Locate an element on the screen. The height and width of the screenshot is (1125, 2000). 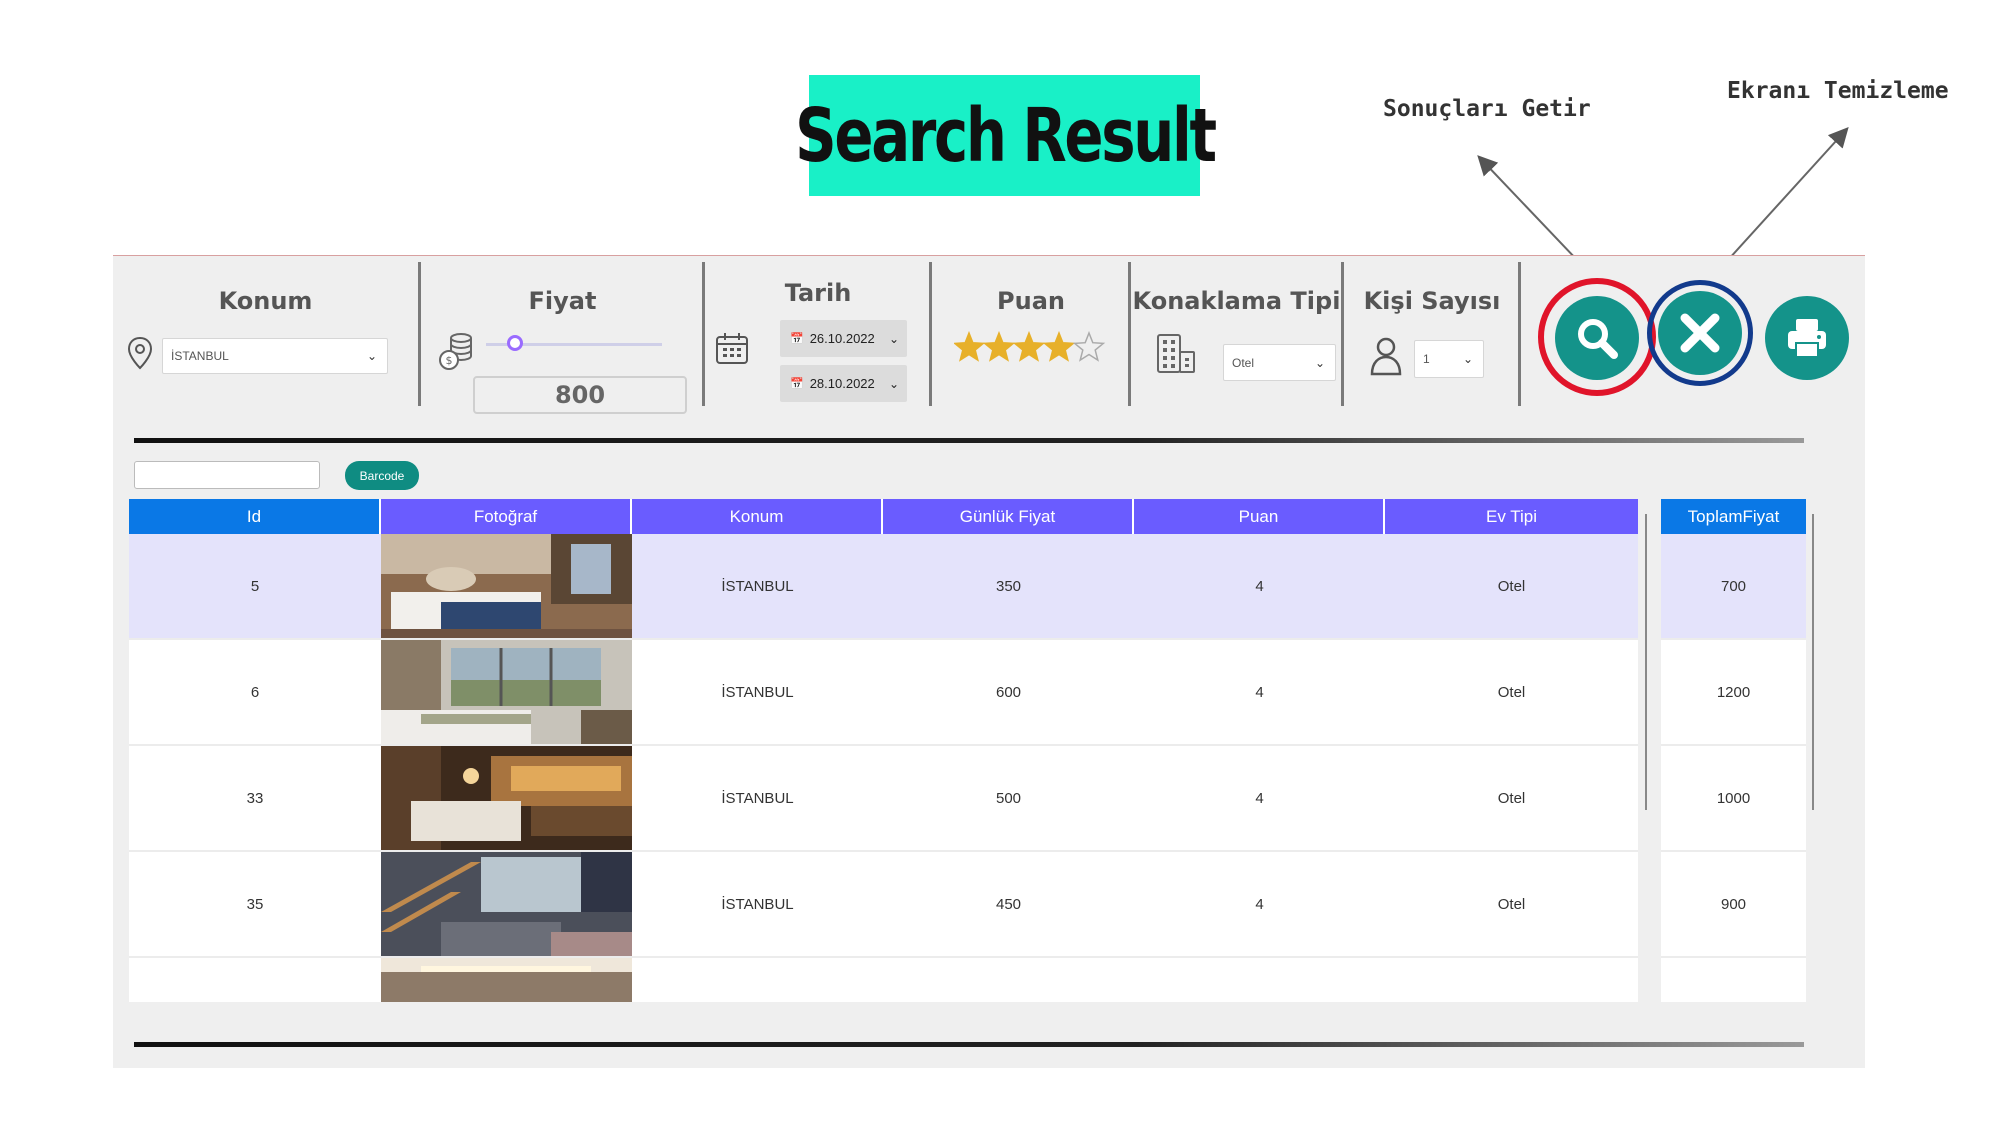
guest-count-value: 1 is located at coordinates (1426, 359).